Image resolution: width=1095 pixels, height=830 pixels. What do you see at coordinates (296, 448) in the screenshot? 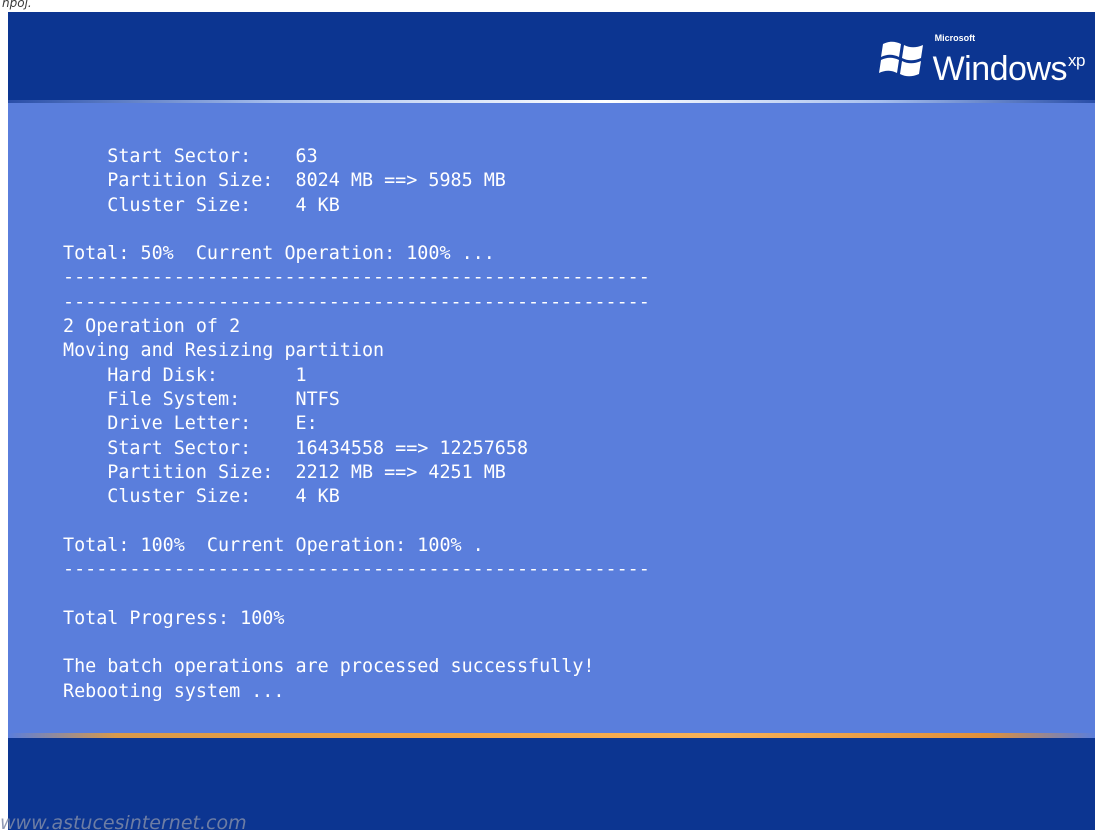
I see `console-line: Start Sector: 16434558 ==> 12257658` at bounding box center [296, 448].